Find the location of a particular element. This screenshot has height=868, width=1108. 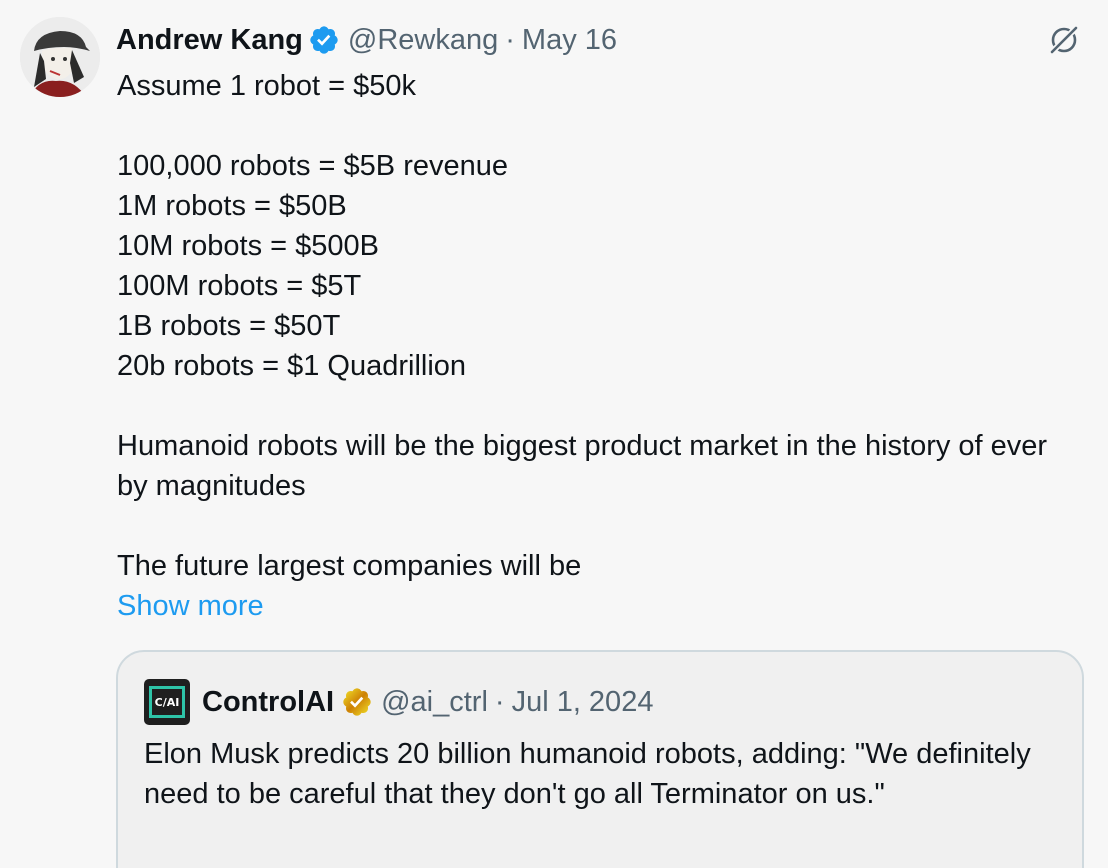

quote-author-handle: @ai_ctrl is located at coordinates (434, 702).